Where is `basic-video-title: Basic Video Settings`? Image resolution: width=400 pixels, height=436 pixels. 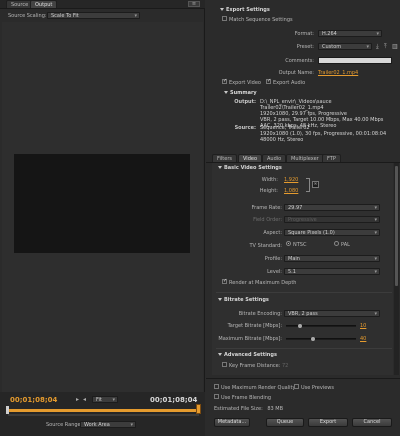
basic-video-title: Basic Video Settings is located at coordinates (253, 168).